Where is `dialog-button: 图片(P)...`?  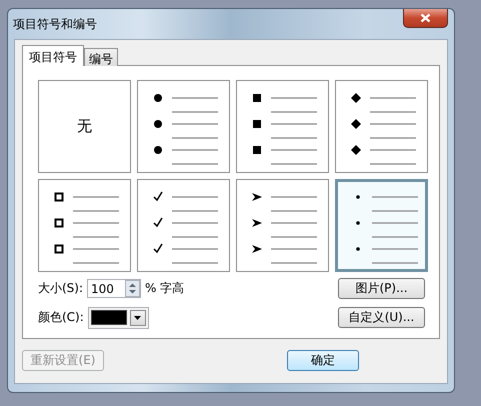
dialog-button: 图片(P)... is located at coordinates (381, 288).